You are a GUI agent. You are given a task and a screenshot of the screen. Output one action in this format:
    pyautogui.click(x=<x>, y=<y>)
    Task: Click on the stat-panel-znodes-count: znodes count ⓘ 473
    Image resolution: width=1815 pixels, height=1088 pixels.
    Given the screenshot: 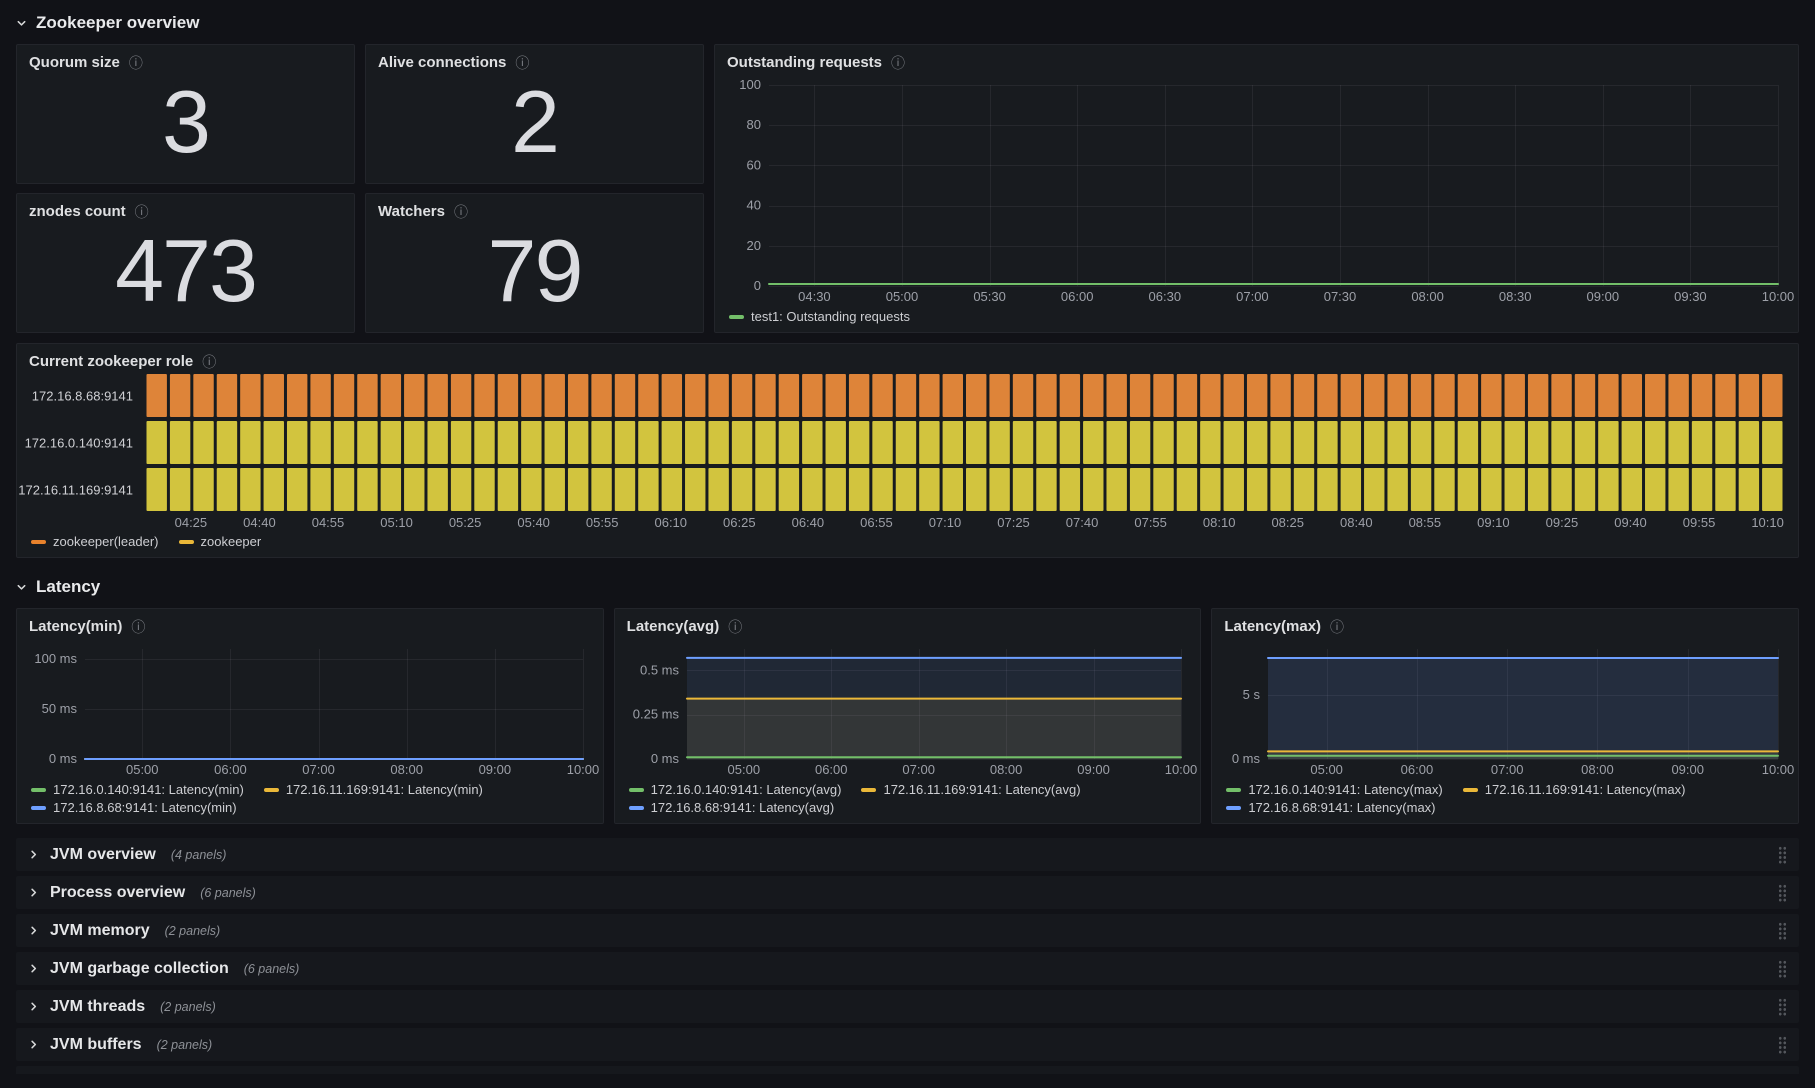 What is the action you would take?
    pyautogui.click(x=185, y=263)
    